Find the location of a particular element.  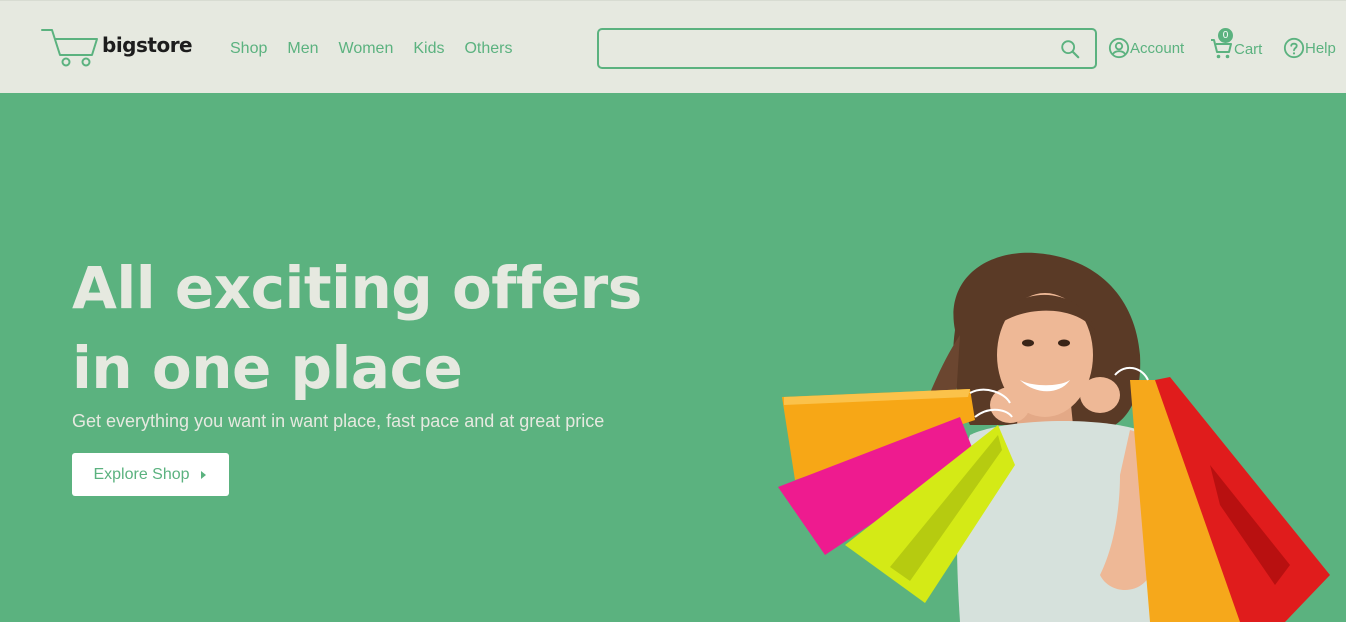

cart-link: 0 Cart is located at coordinates (1236, 44).